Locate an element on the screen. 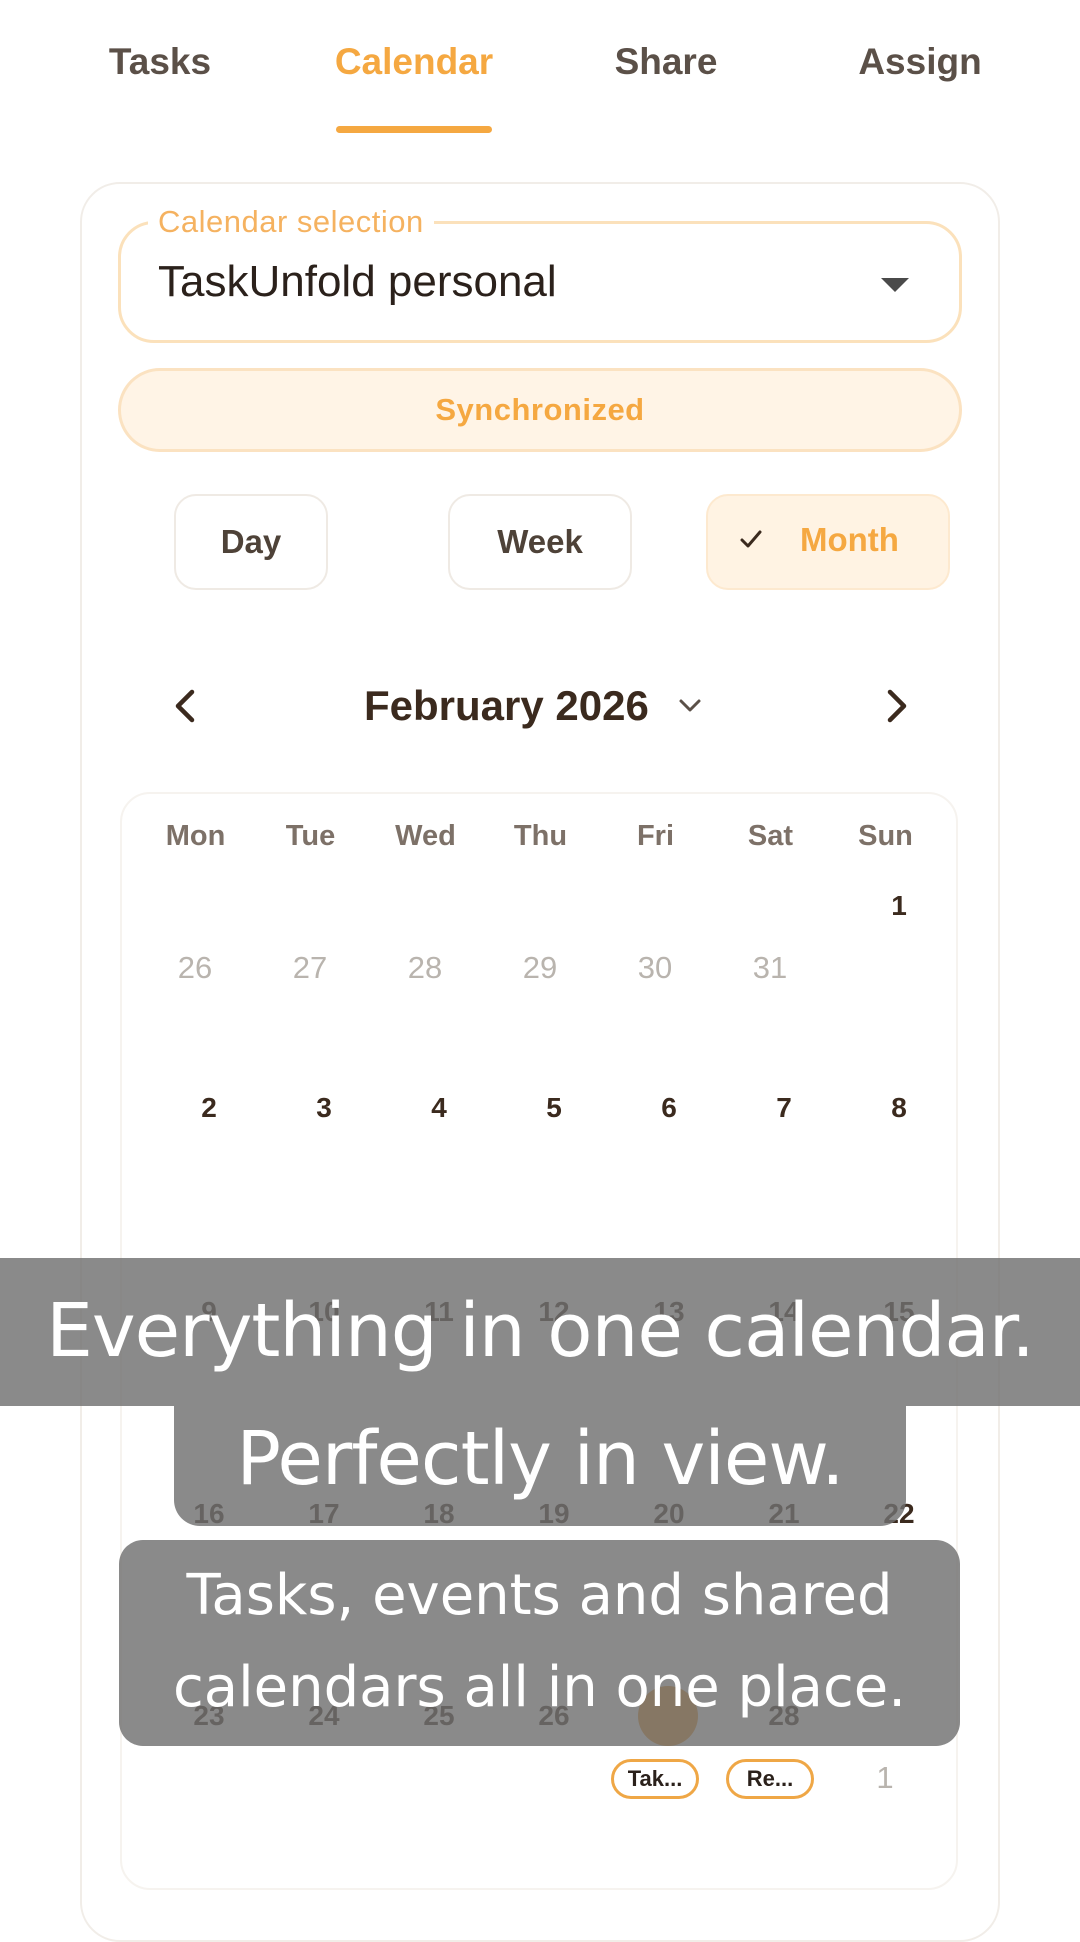 This screenshot has height=1942, width=1080. weekday-label: Fri is located at coordinates (655, 836).